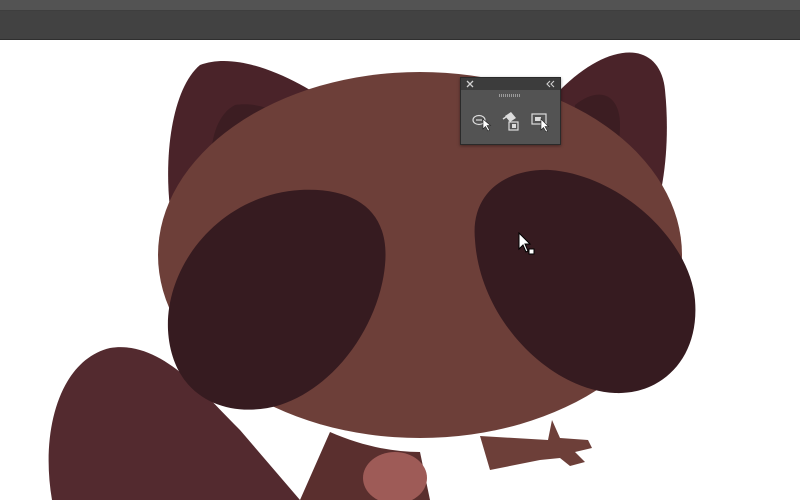 The image size is (800, 500). I want to click on panel-tools-row, so click(510, 121).